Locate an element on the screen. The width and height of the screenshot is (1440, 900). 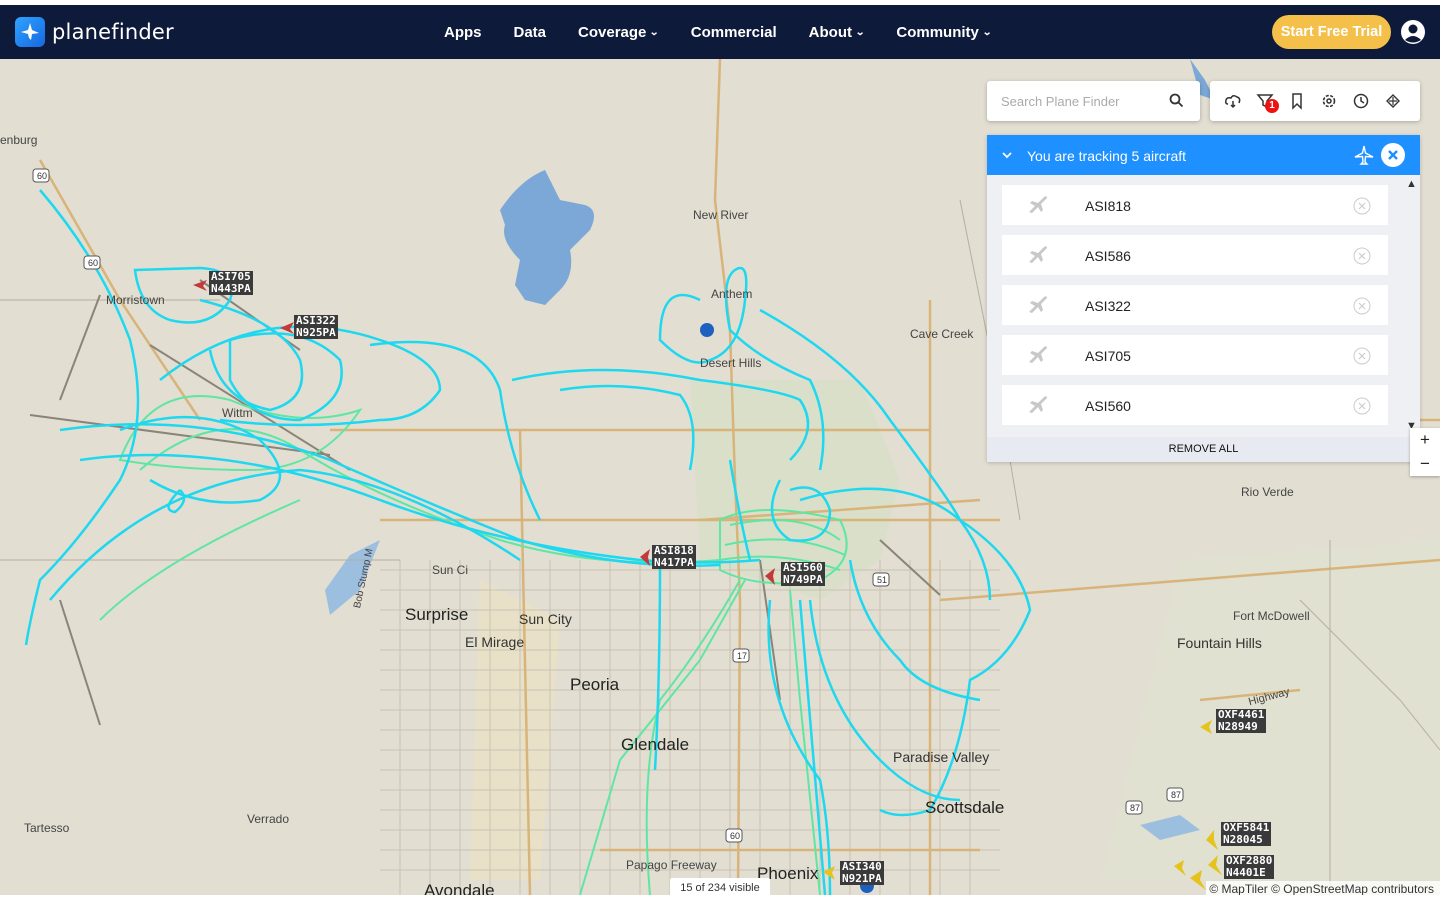
brand-name: planefinder is located at coordinates (113, 32).